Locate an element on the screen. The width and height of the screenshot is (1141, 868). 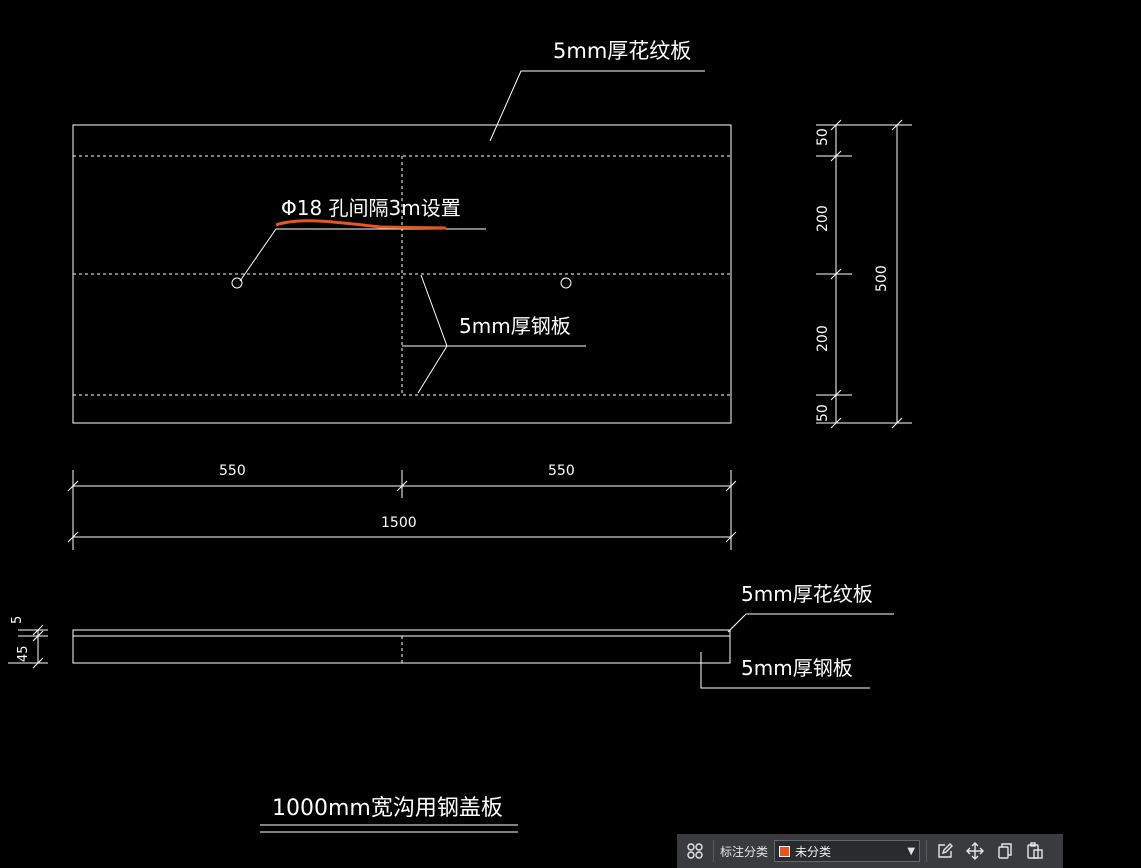
dim-5: 5 is located at coordinates (17, 620).